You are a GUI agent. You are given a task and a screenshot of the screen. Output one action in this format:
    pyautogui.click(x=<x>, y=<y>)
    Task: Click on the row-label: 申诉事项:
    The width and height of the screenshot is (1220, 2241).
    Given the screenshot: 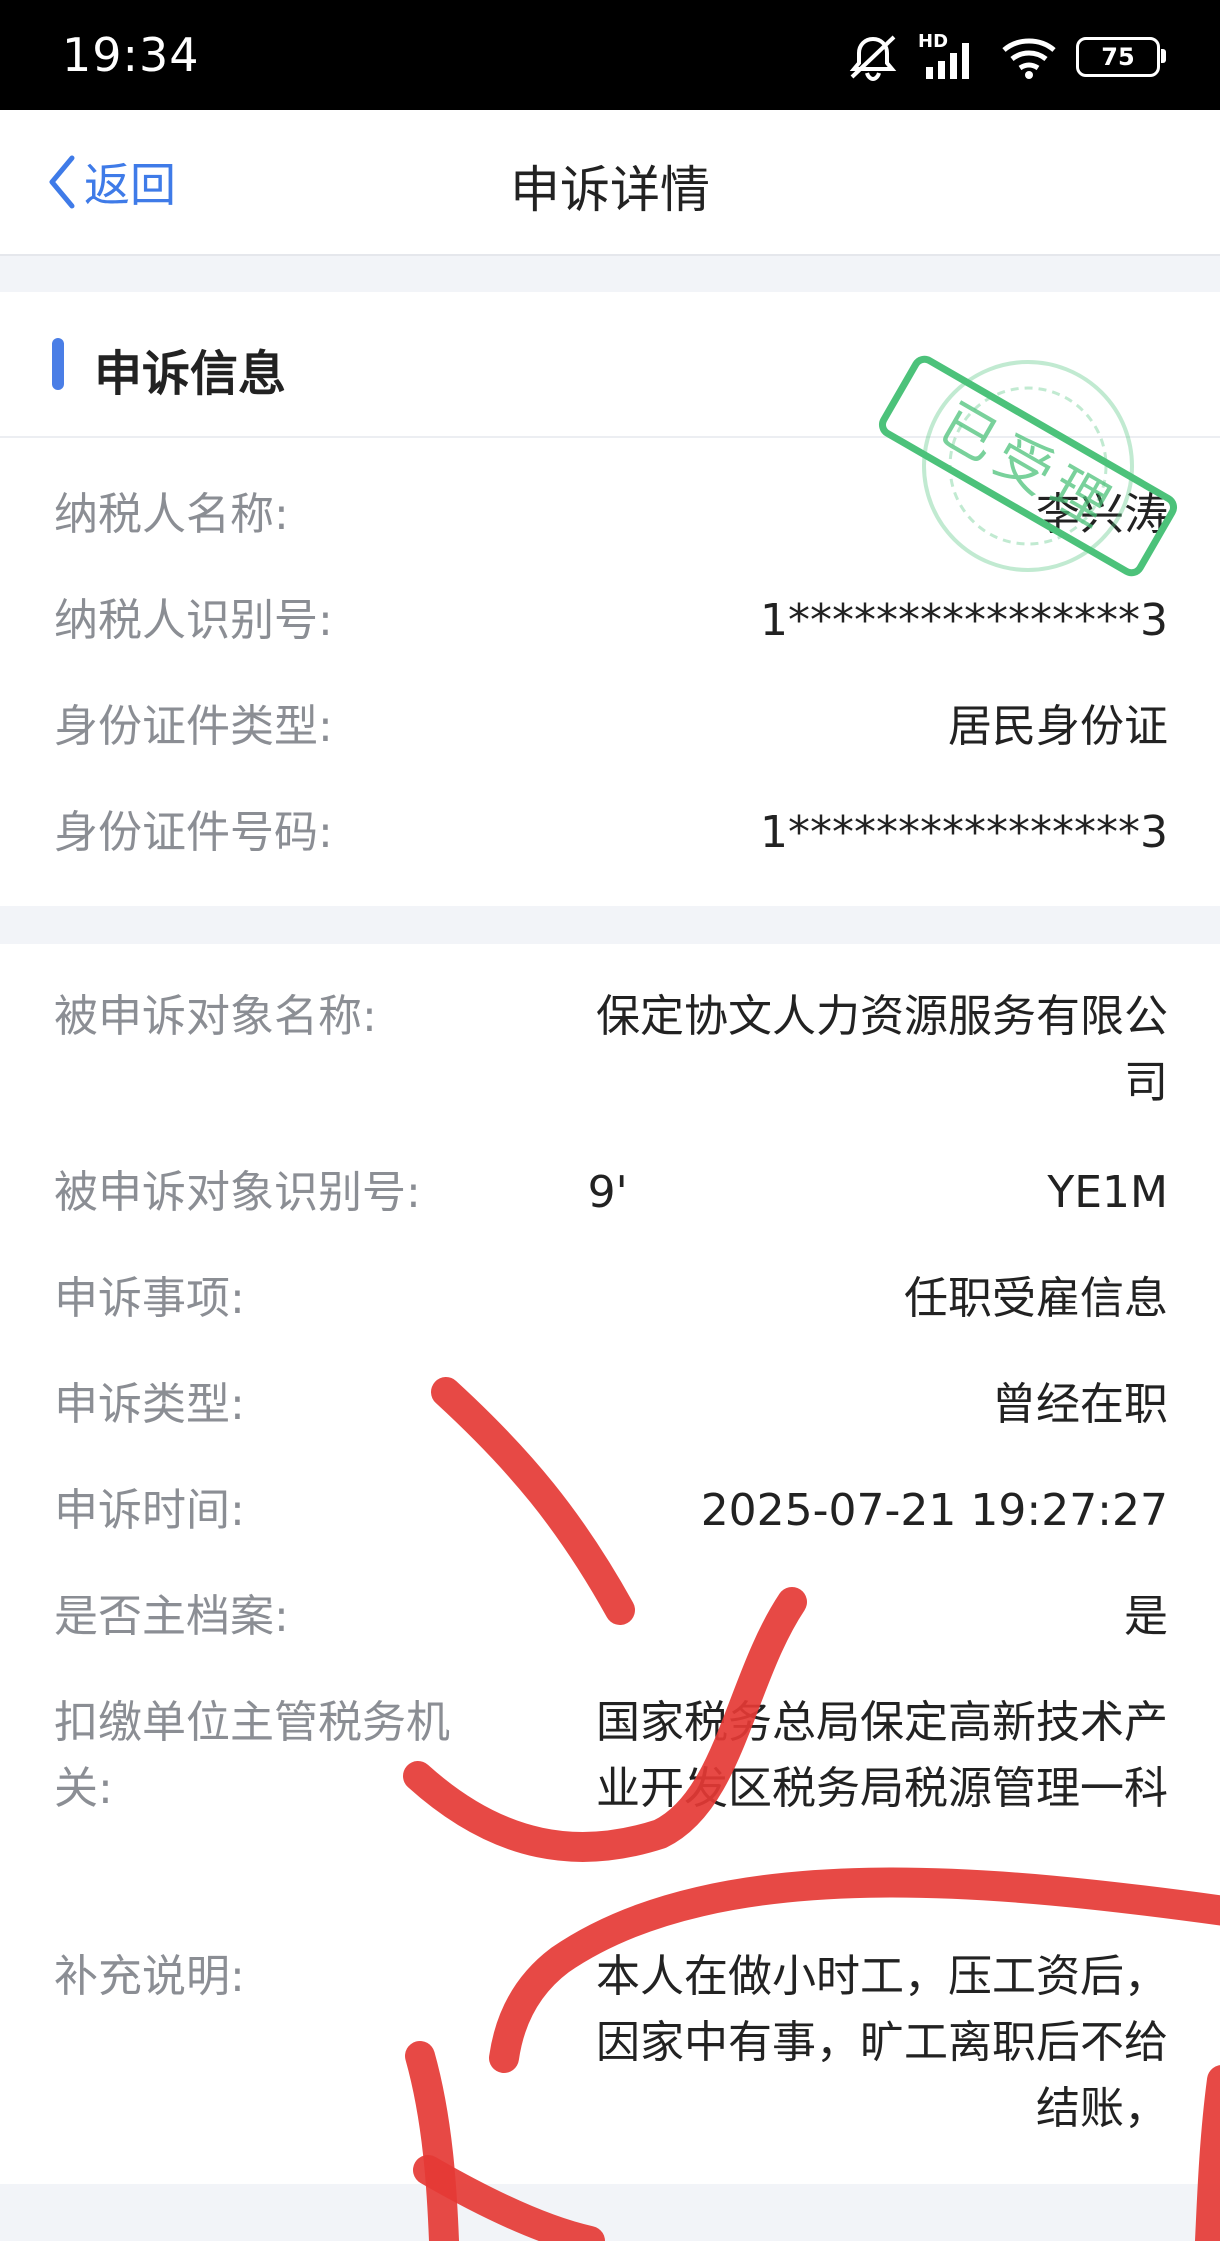 What is the action you would take?
    pyautogui.click(x=149, y=1298)
    